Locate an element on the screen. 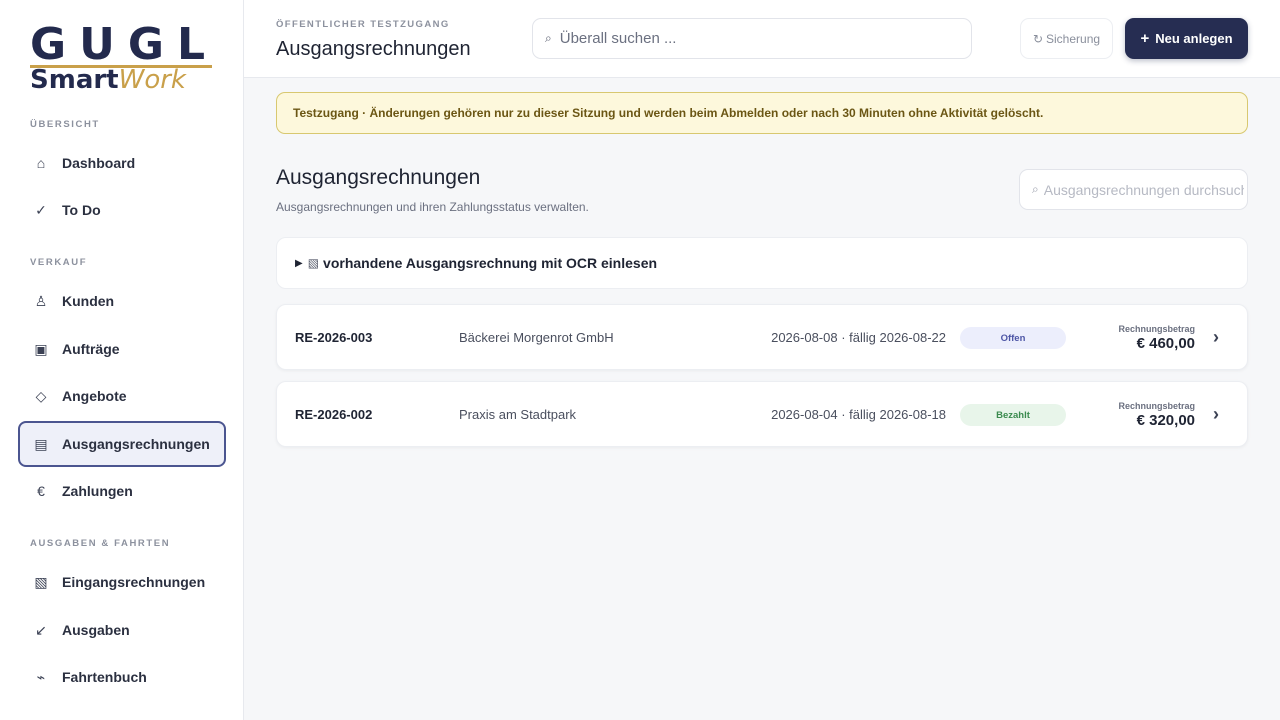 This screenshot has height=720, width=1280. box-icon: ▣ is located at coordinates (41, 349).